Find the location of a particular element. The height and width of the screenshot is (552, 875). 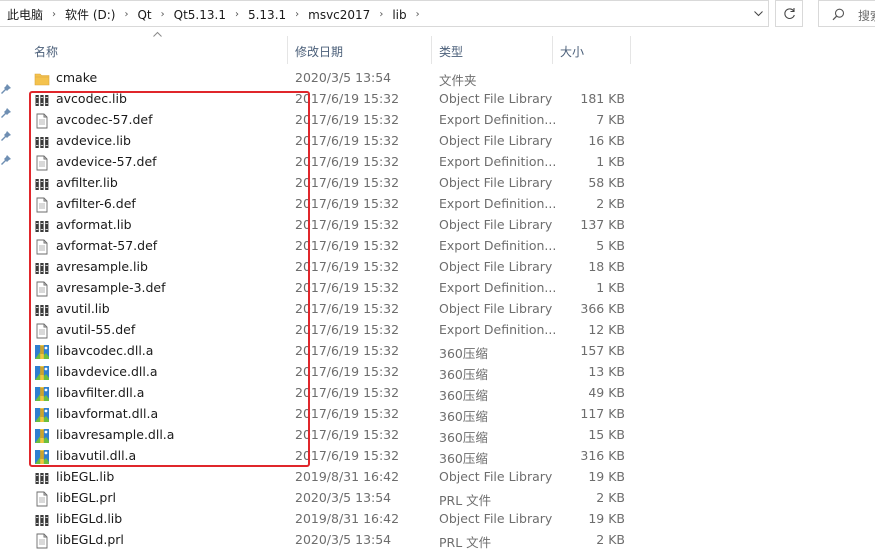

file-name: avformat.lib is located at coordinates (94, 224).